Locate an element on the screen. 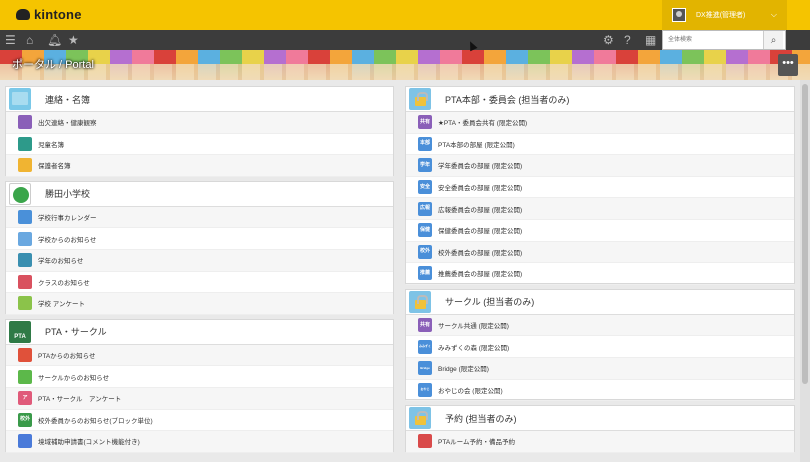 Image resolution: width=810 pixels, height=462 pixels. app-link: PTAルーム予約・備品予約 is located at coordinates (600, 442).